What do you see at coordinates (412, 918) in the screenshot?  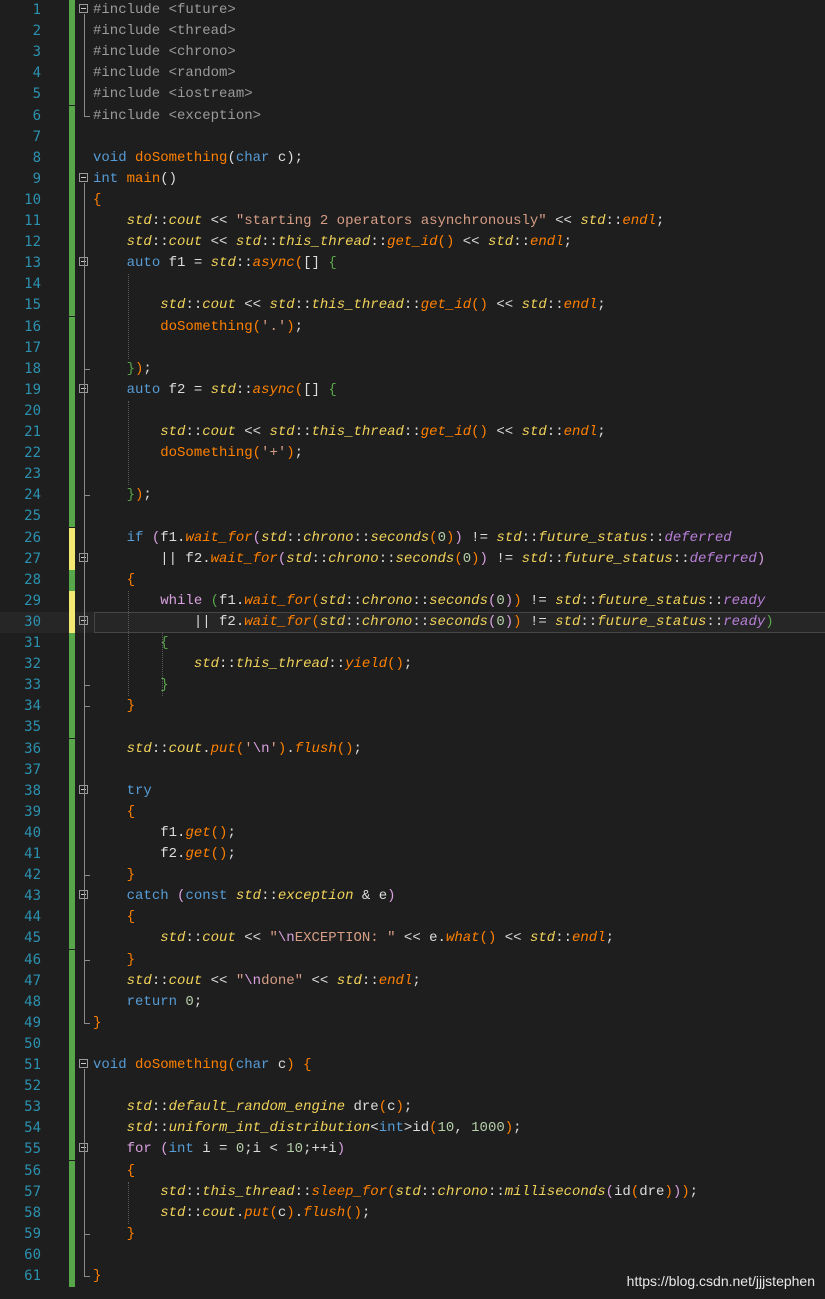 I see `code-line: 44 {` at bounding box center [412, 918].